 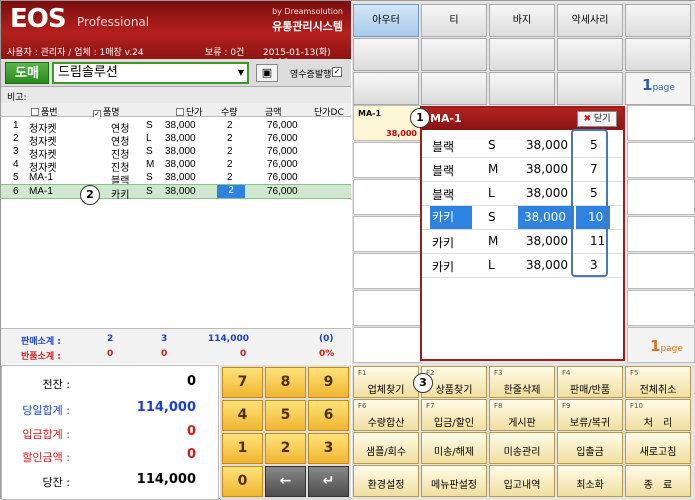 I want to click on vendor-label: by Dreamsolution, so click(x=307, y=11).